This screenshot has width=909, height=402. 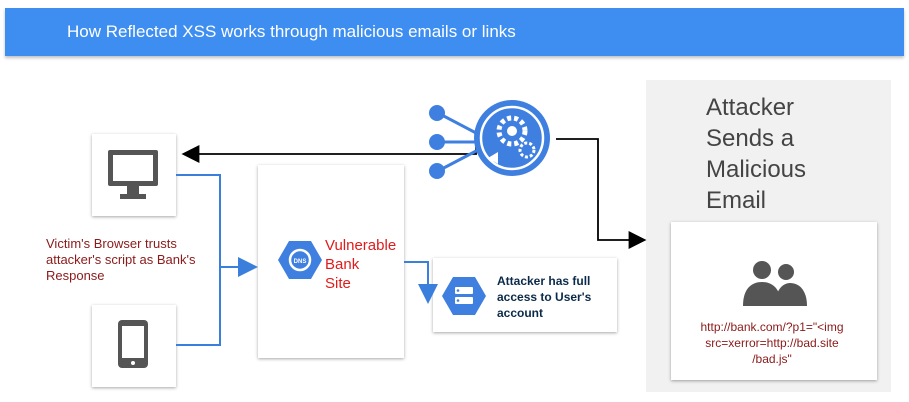 What do you see at coordinates (338, 283) in the screenshot?
I see `bank-label-line: Site` at bounding box center [338, 283].